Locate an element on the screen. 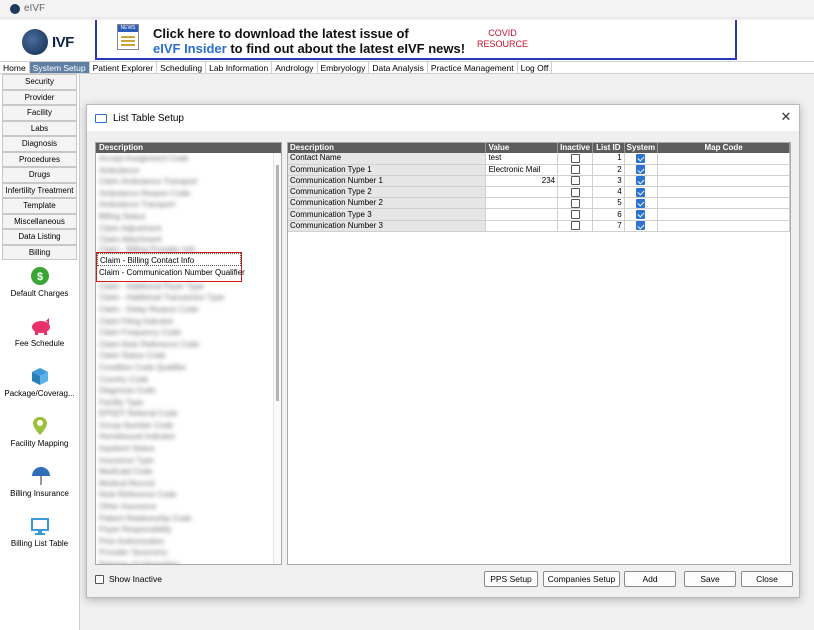 This screenshot has width=814, height=630. sidebar-item-facility: Facility is located at coordinates (39, 113).